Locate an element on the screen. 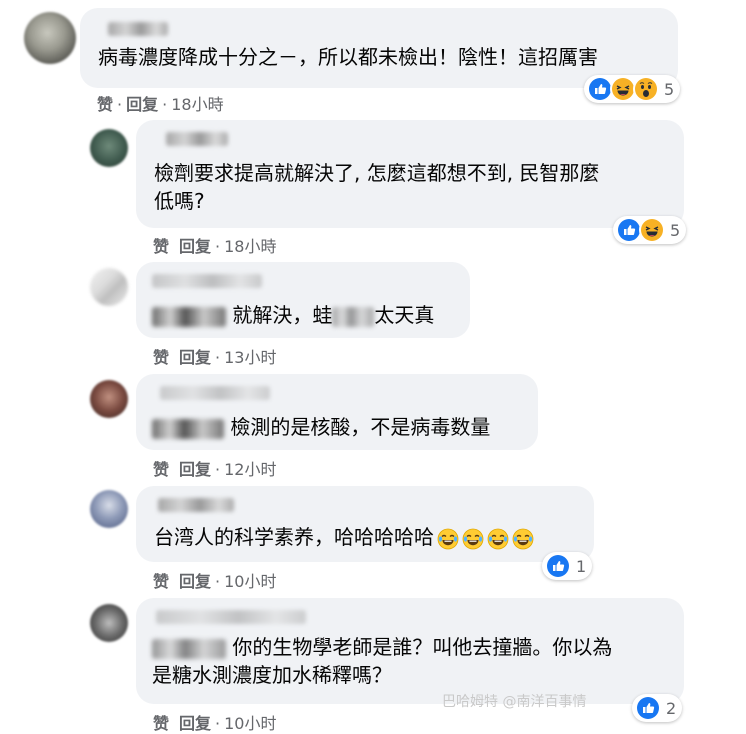 Image resolution: width=746 pixels, height=734 pixels. reaction-summary: 2 is located at coordinates (657, 708).